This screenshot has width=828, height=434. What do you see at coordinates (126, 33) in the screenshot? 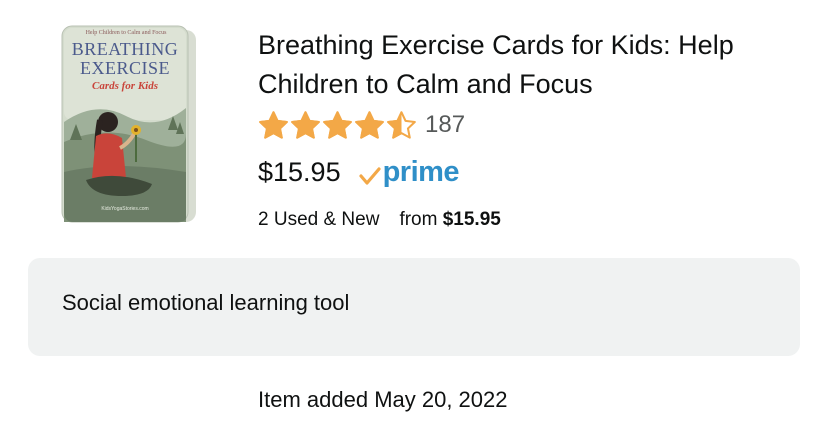
I see `cover-banner: Help Children to Calm and Focus` at bounding box center [126, 33].